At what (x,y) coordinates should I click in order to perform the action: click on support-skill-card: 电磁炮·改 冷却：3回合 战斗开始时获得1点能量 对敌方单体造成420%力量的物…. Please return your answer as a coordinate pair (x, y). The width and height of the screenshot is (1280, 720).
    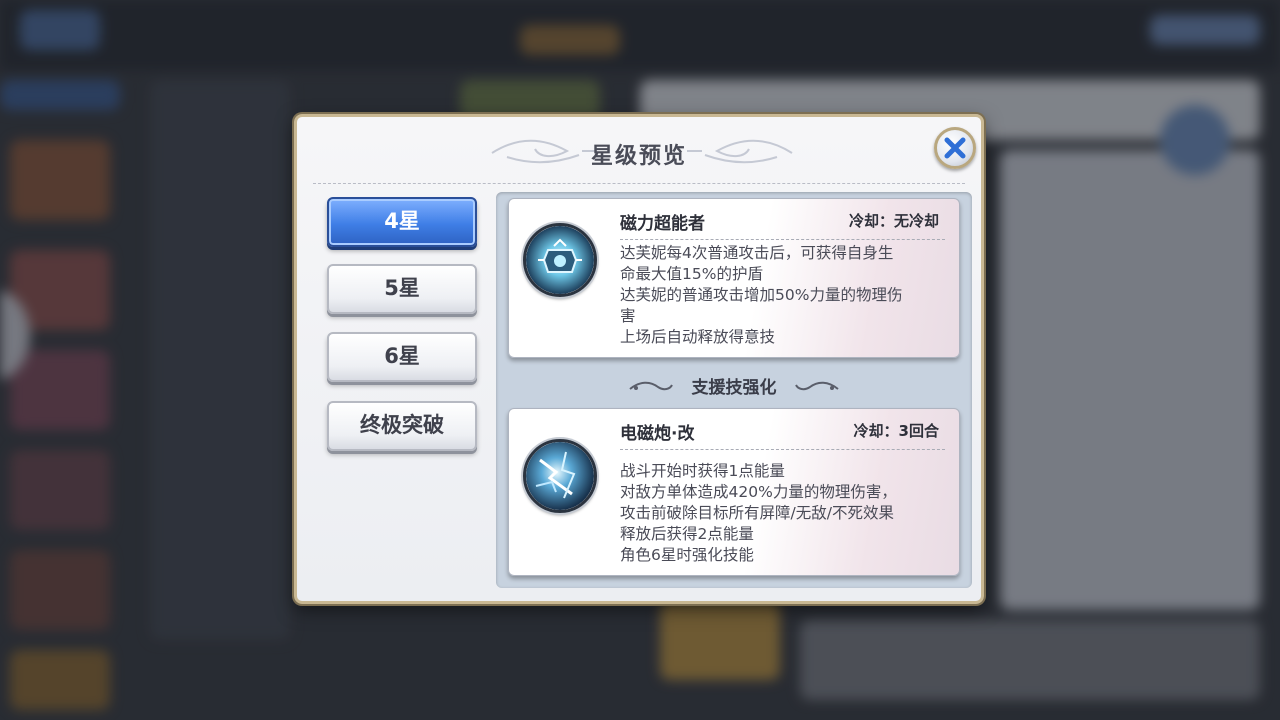
    Looking at the image, I should click on (734, 492).